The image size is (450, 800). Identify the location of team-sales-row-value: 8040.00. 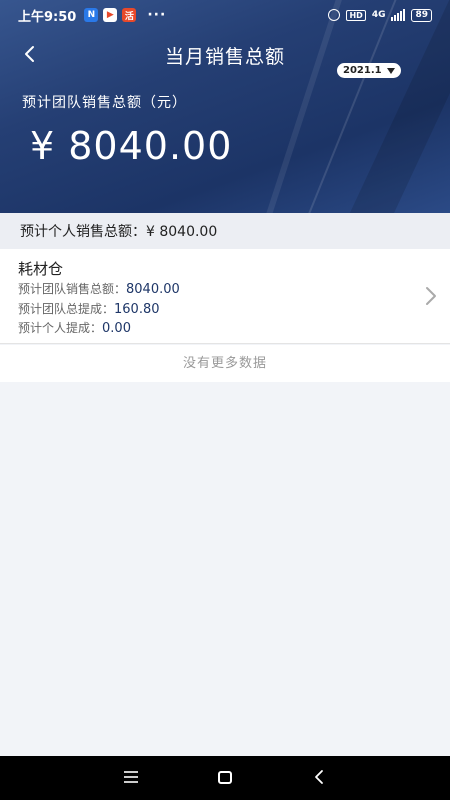
(153, 289).